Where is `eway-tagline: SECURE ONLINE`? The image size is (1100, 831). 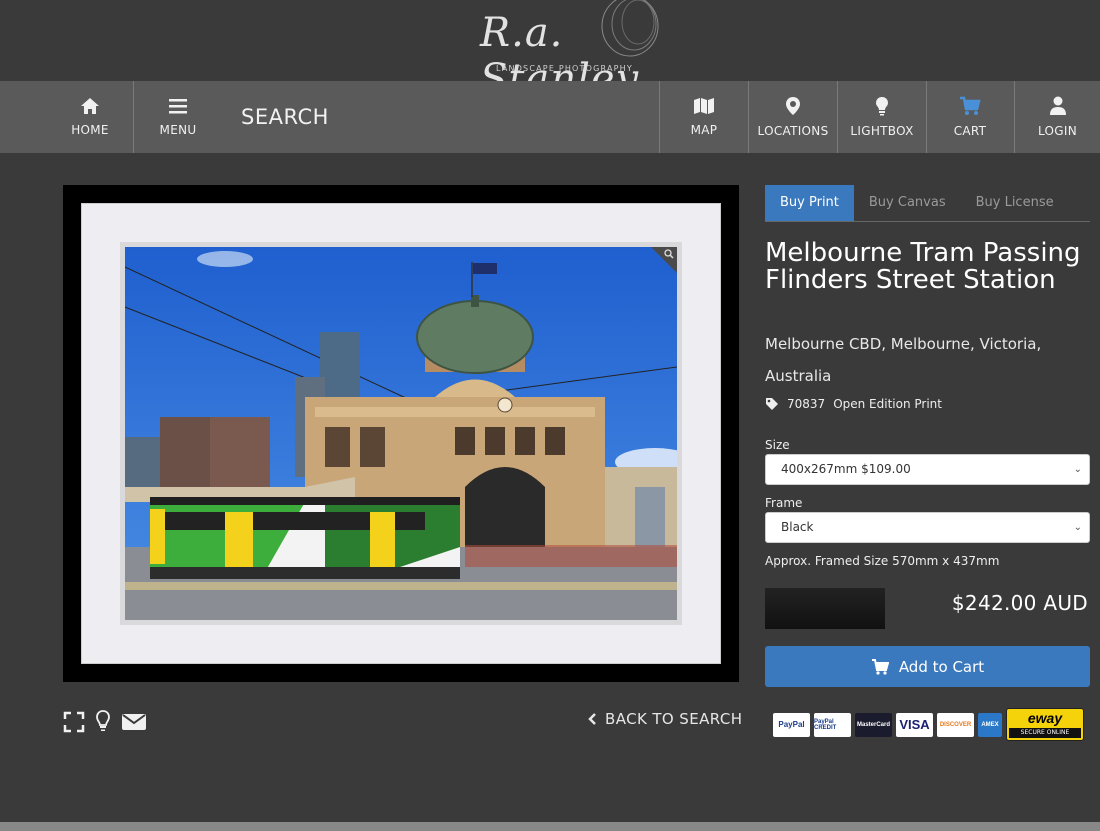 eway-tagline: SECURE ONLINE is located at coordinates (1045, 733).